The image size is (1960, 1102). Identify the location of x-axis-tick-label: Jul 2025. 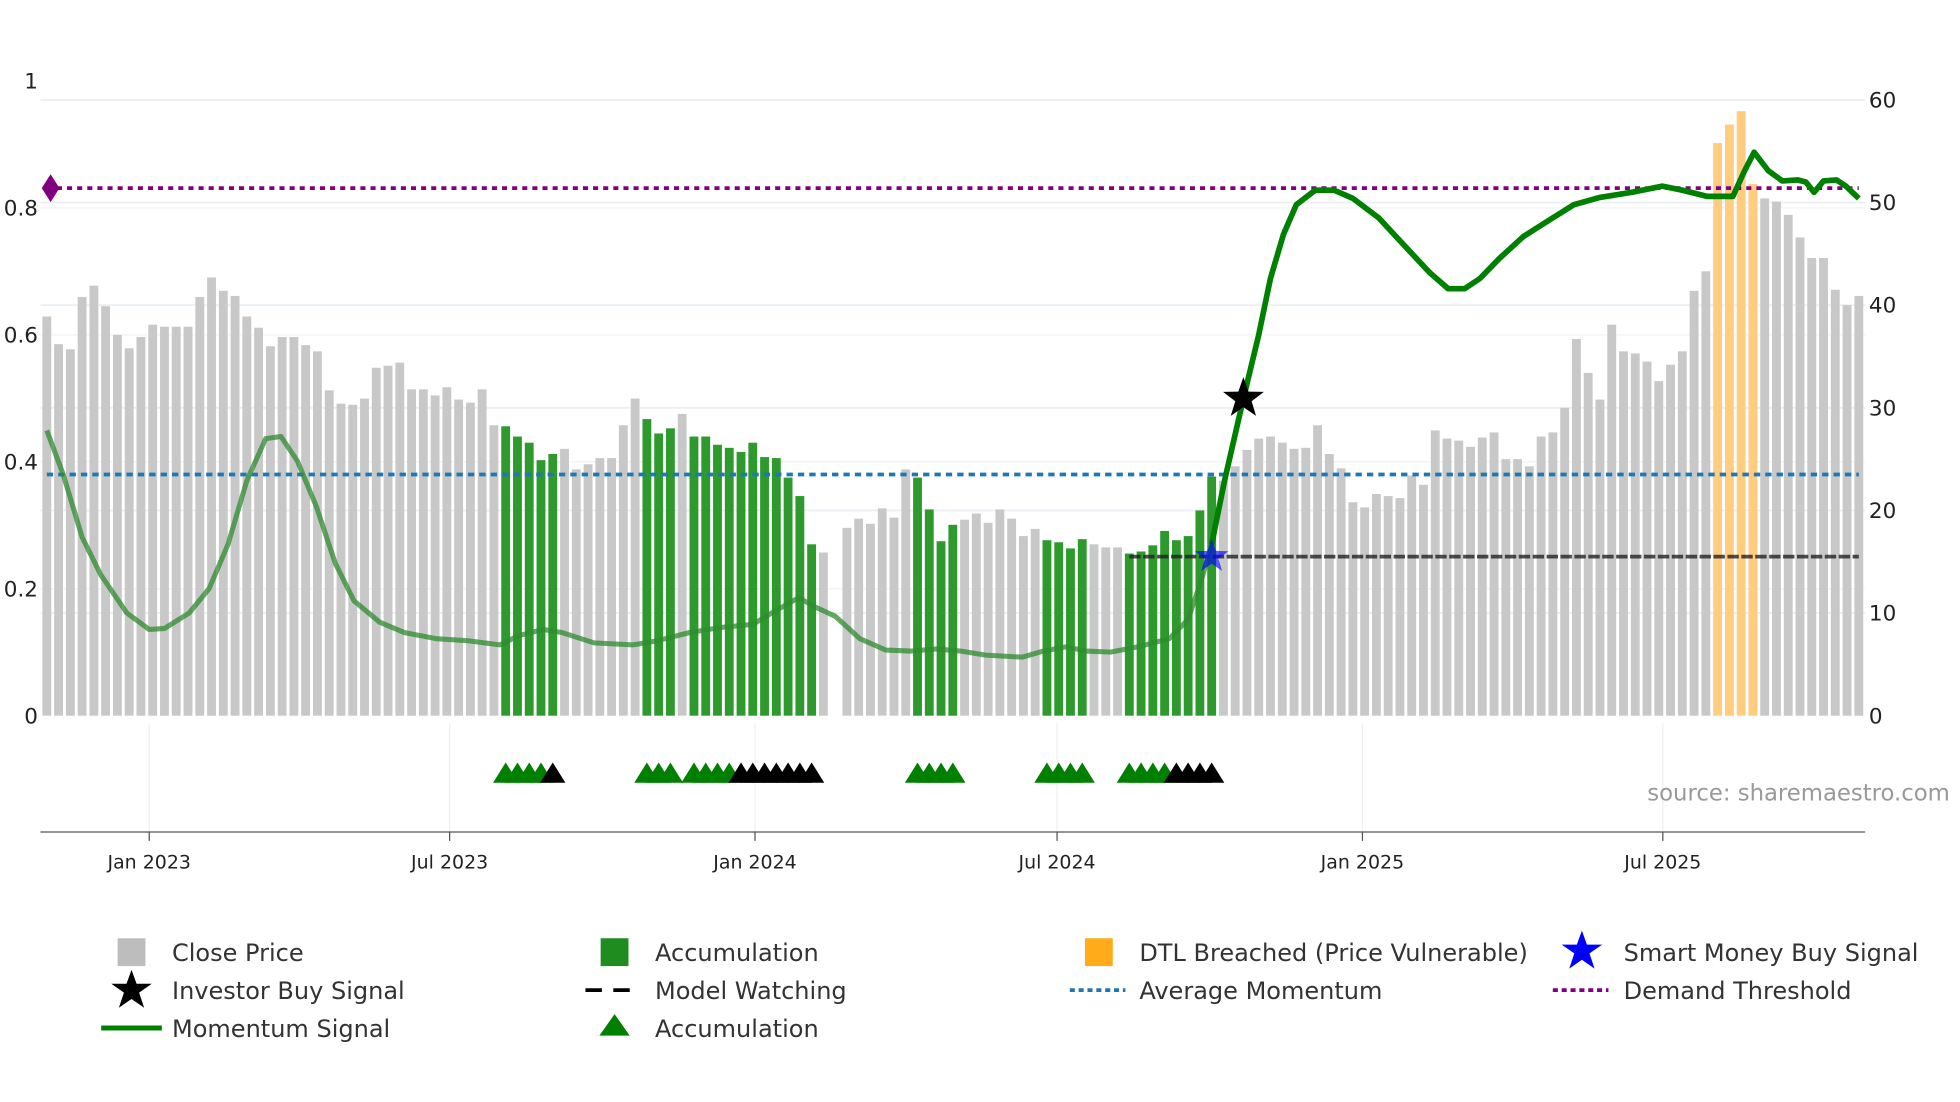
(1662, 863).